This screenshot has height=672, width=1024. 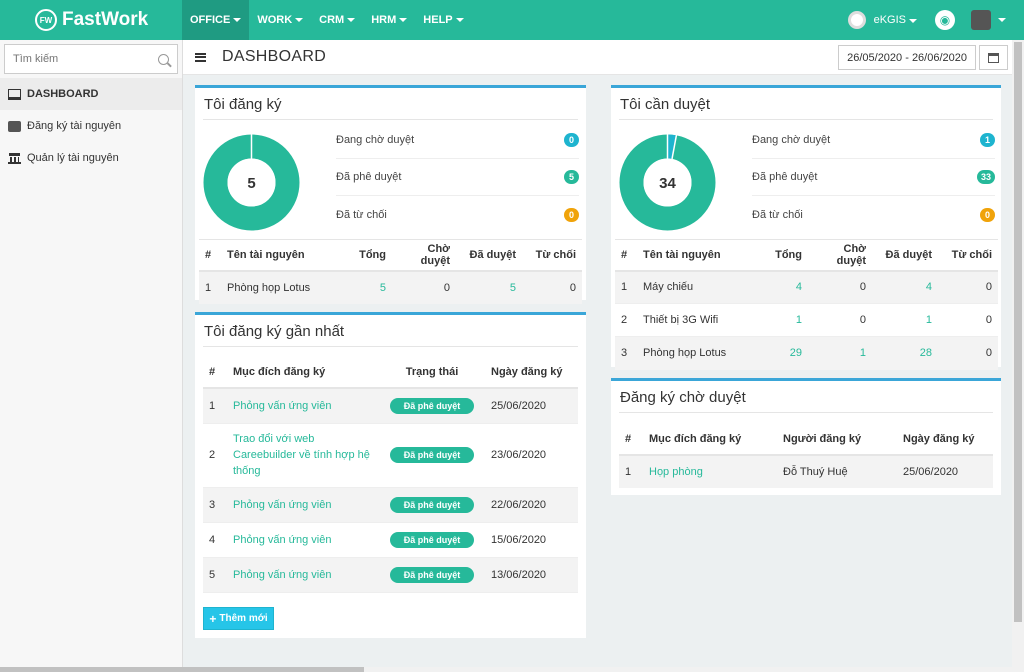 I want to click on add-new-label: Thêm mới, so click(x=243, y=618).